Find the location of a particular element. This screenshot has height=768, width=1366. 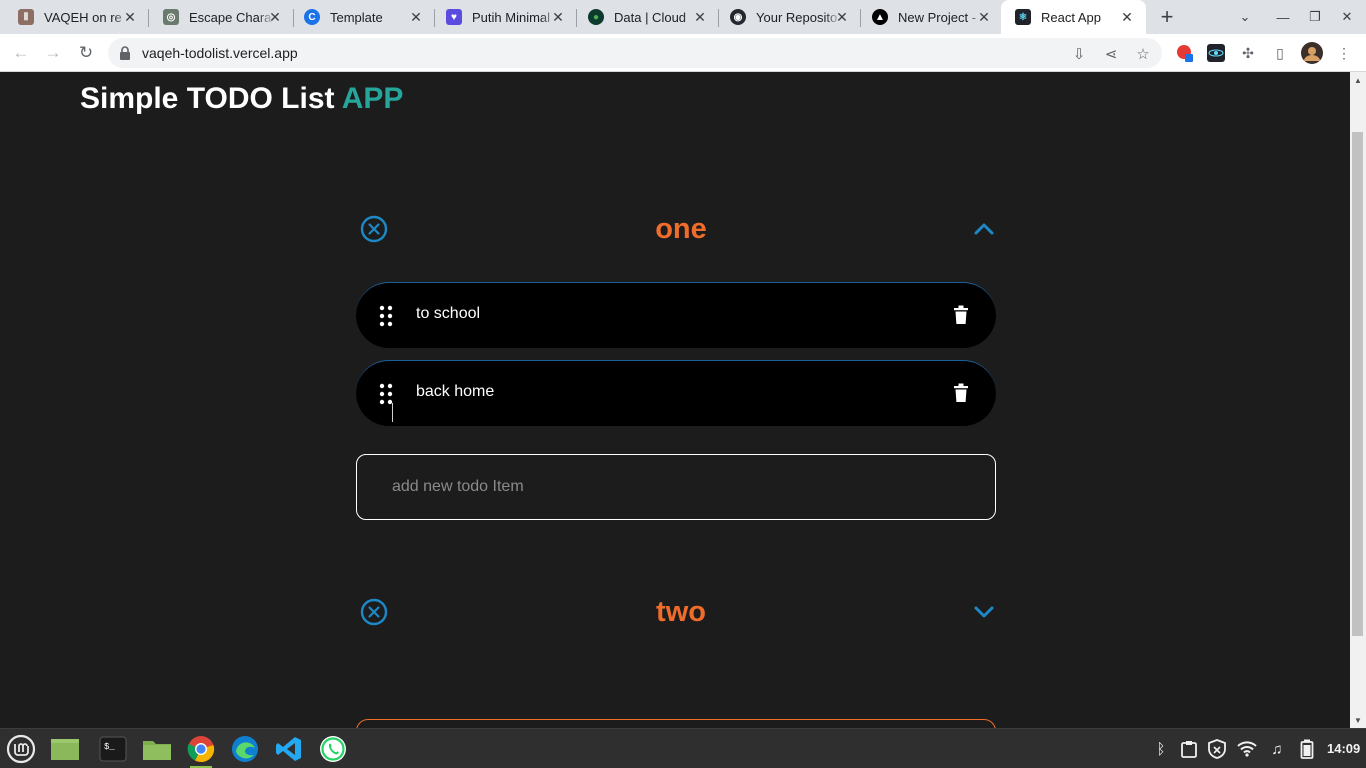

react-devtools-icon is located at coordinates (1216, 53).